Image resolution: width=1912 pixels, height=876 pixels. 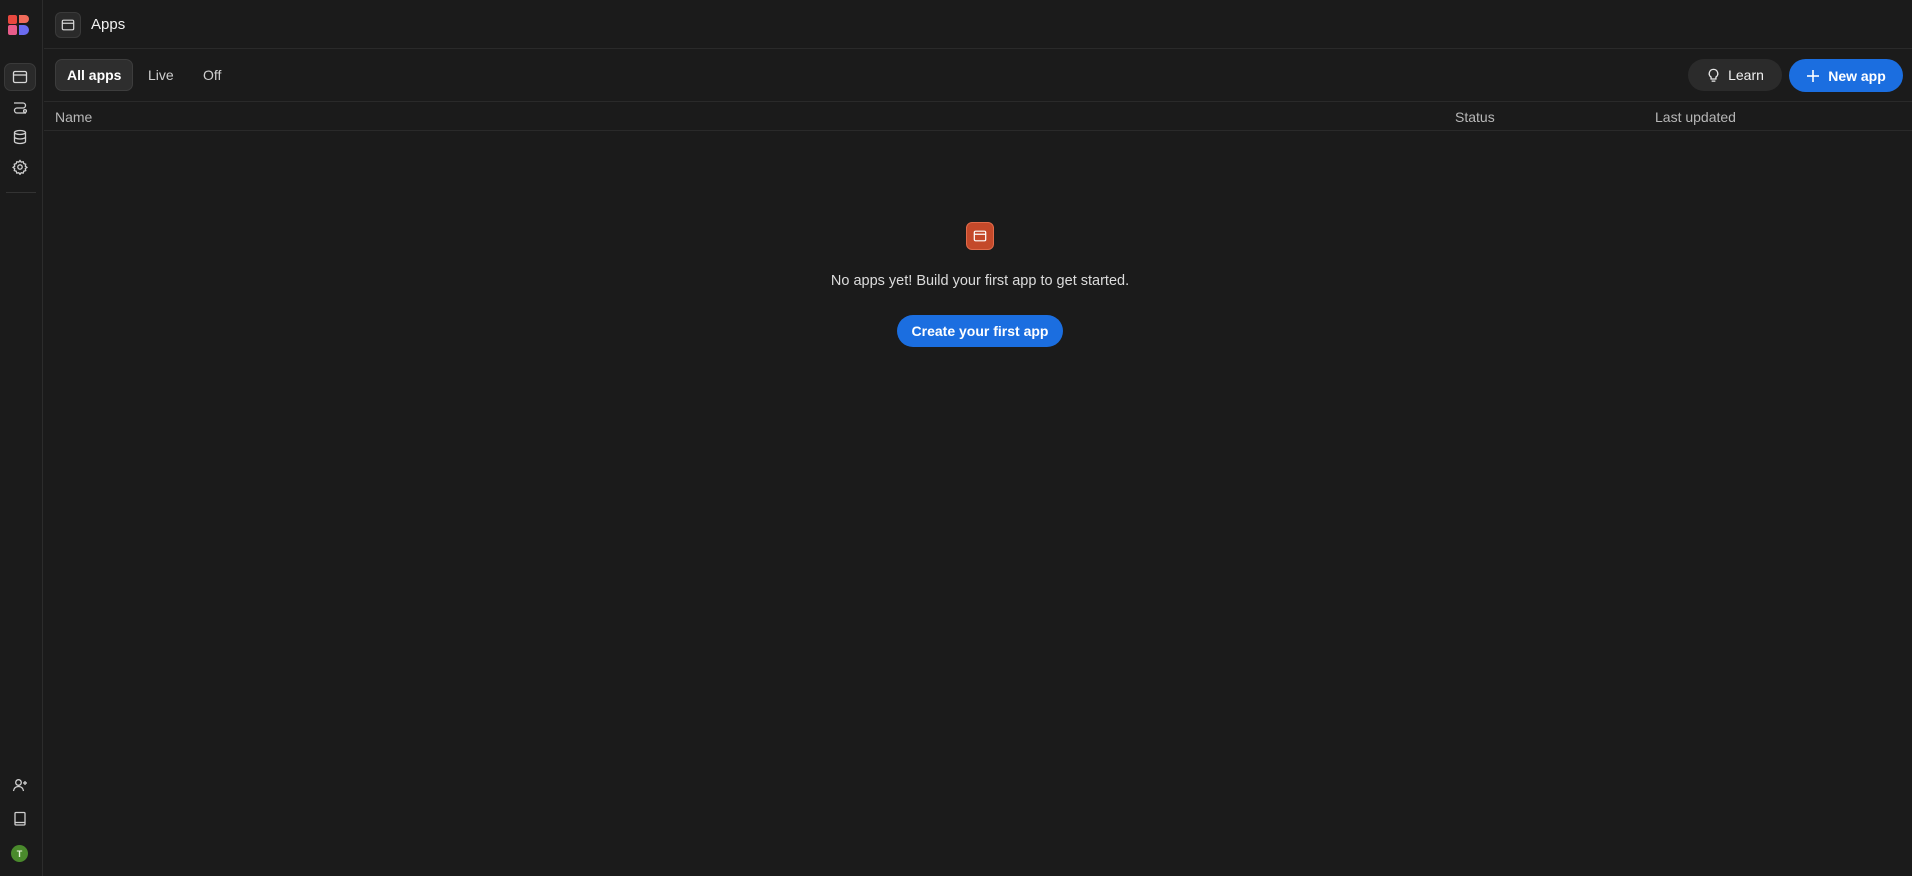 I want to click on sidebar-item-apps, so click(x=20, y=77).